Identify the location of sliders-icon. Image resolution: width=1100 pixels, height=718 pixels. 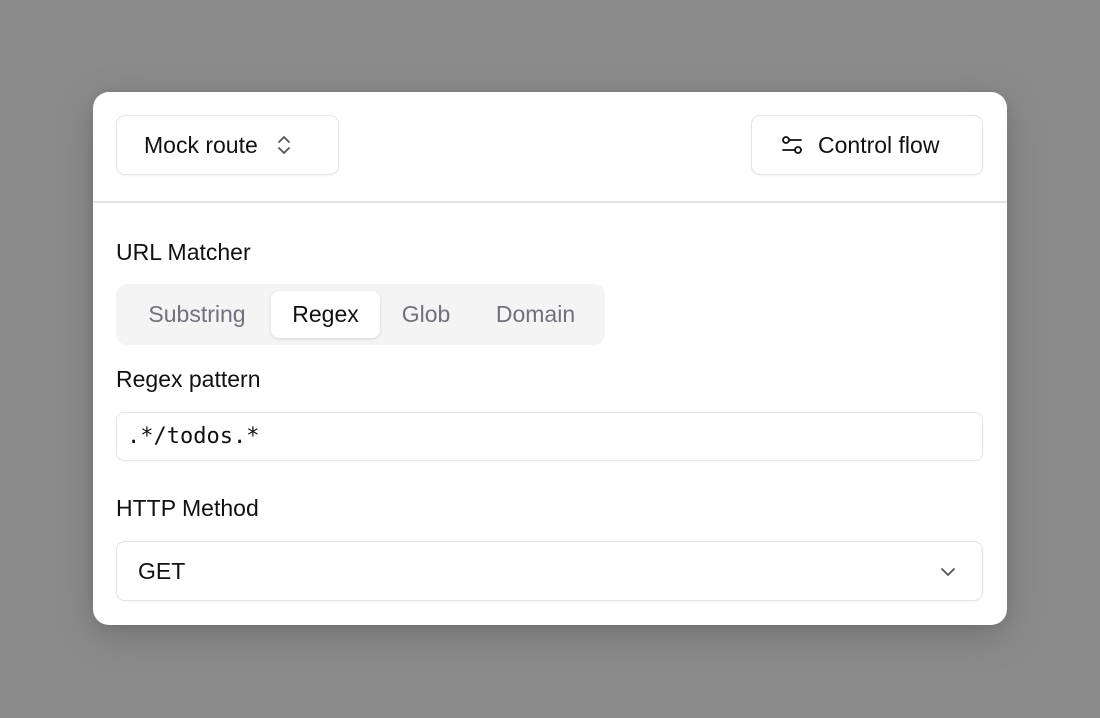
(792, 145).